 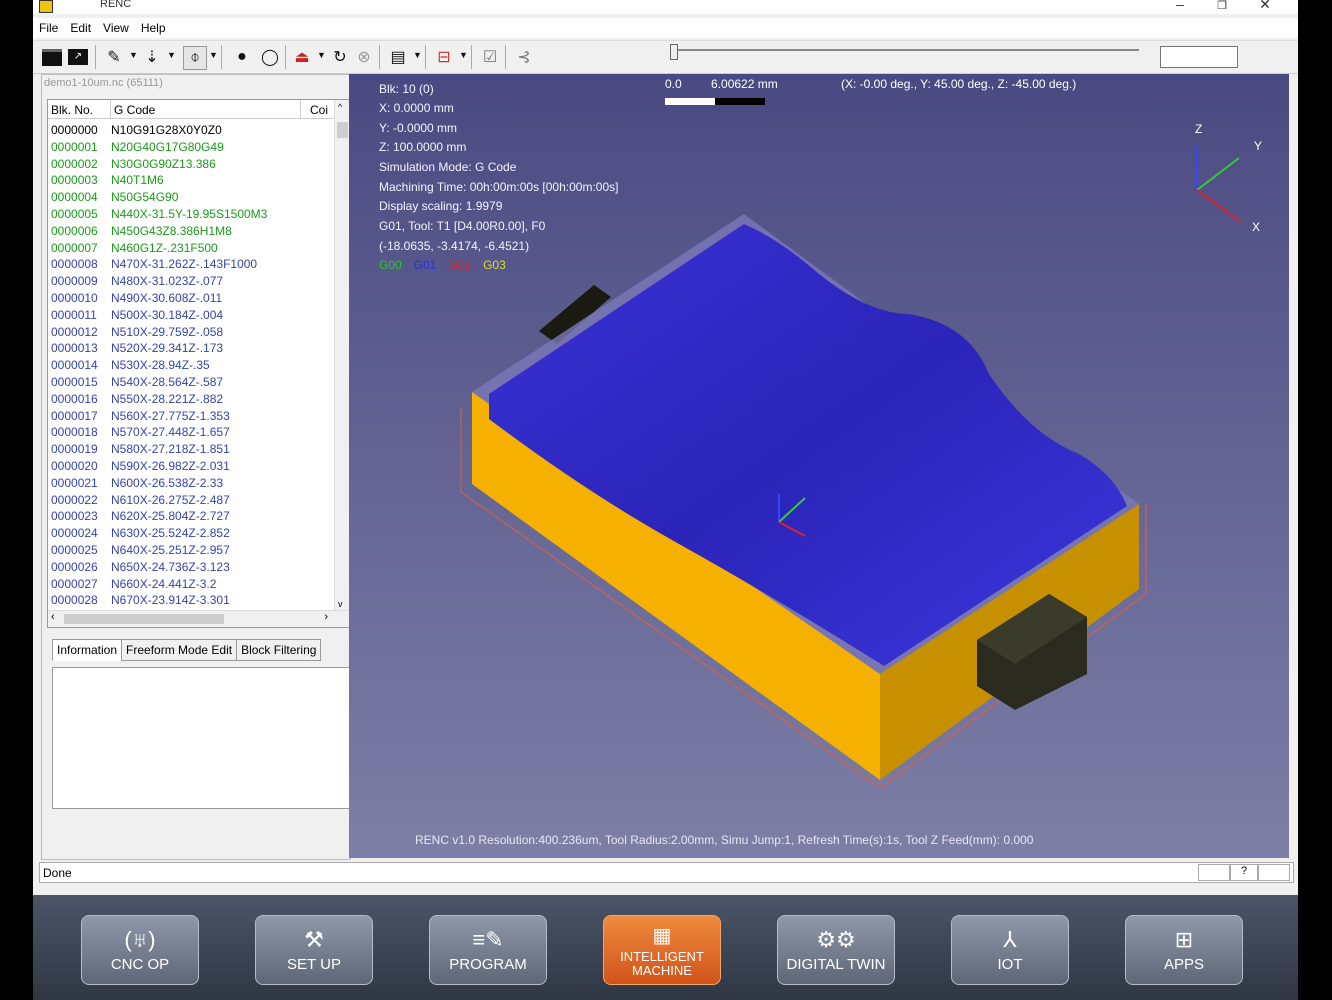 I want to click on table-row: 0000023 N620X-25.804Z-2.727, so click(x=191, y=516).